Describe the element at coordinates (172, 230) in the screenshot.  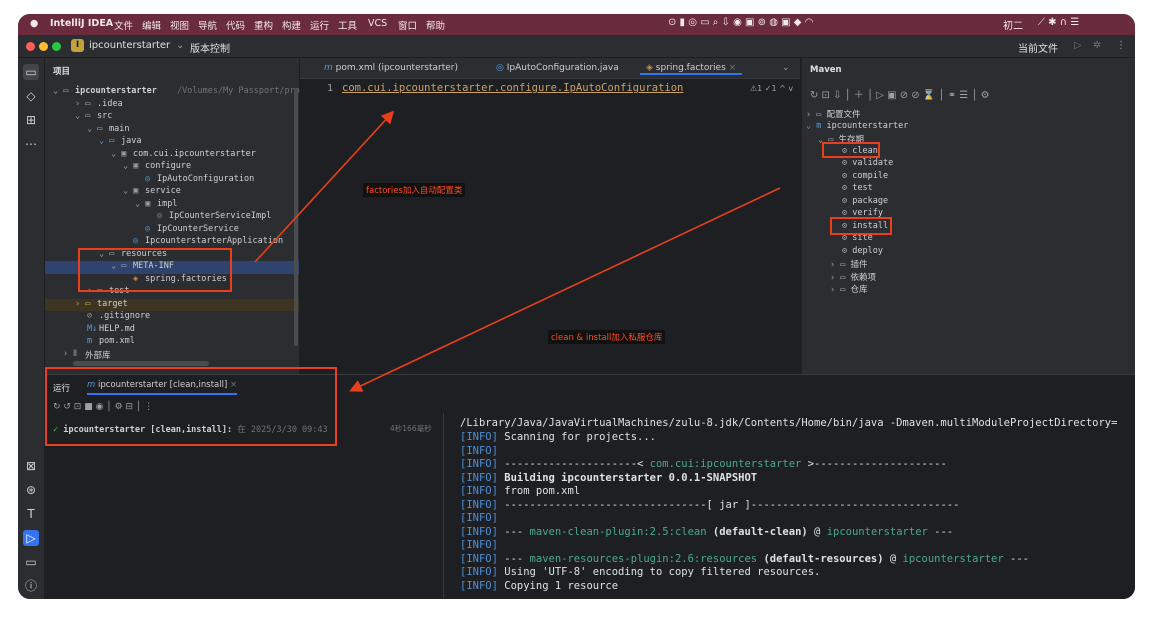
I see `tree-item-ipcounterservice: ◎ IpCounterService` at that location.